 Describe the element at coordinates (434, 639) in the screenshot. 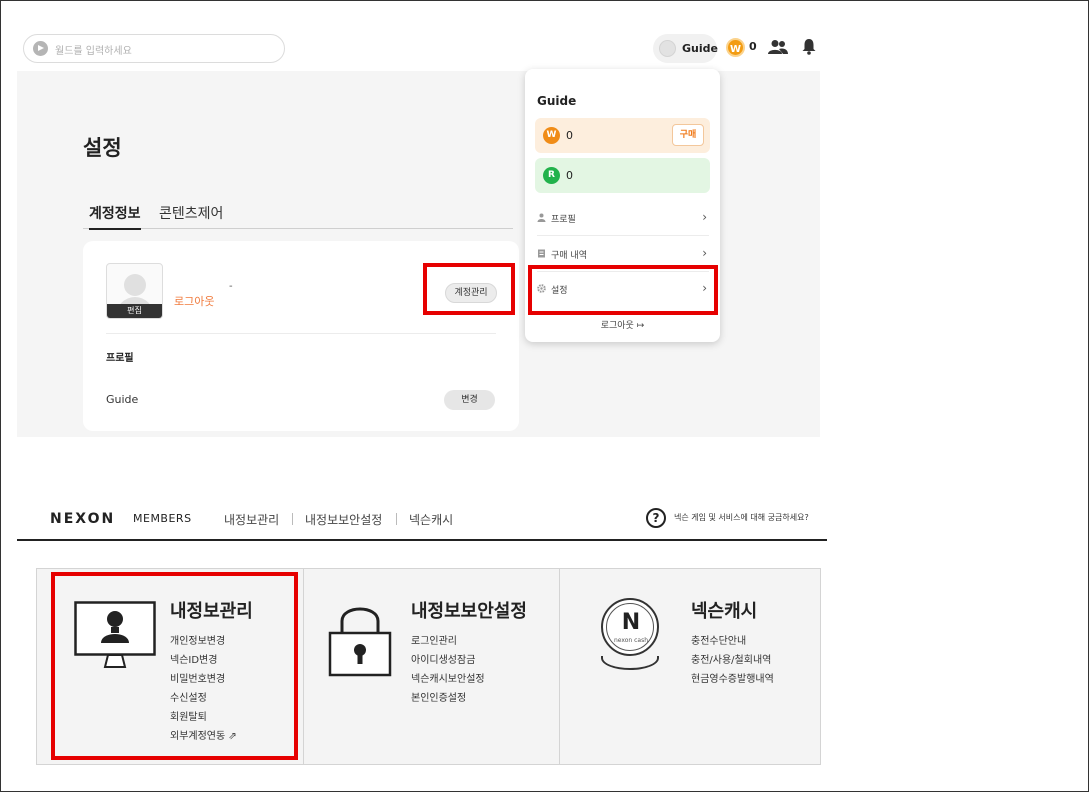

I see `link-login-management: 로그인관리` at that location.